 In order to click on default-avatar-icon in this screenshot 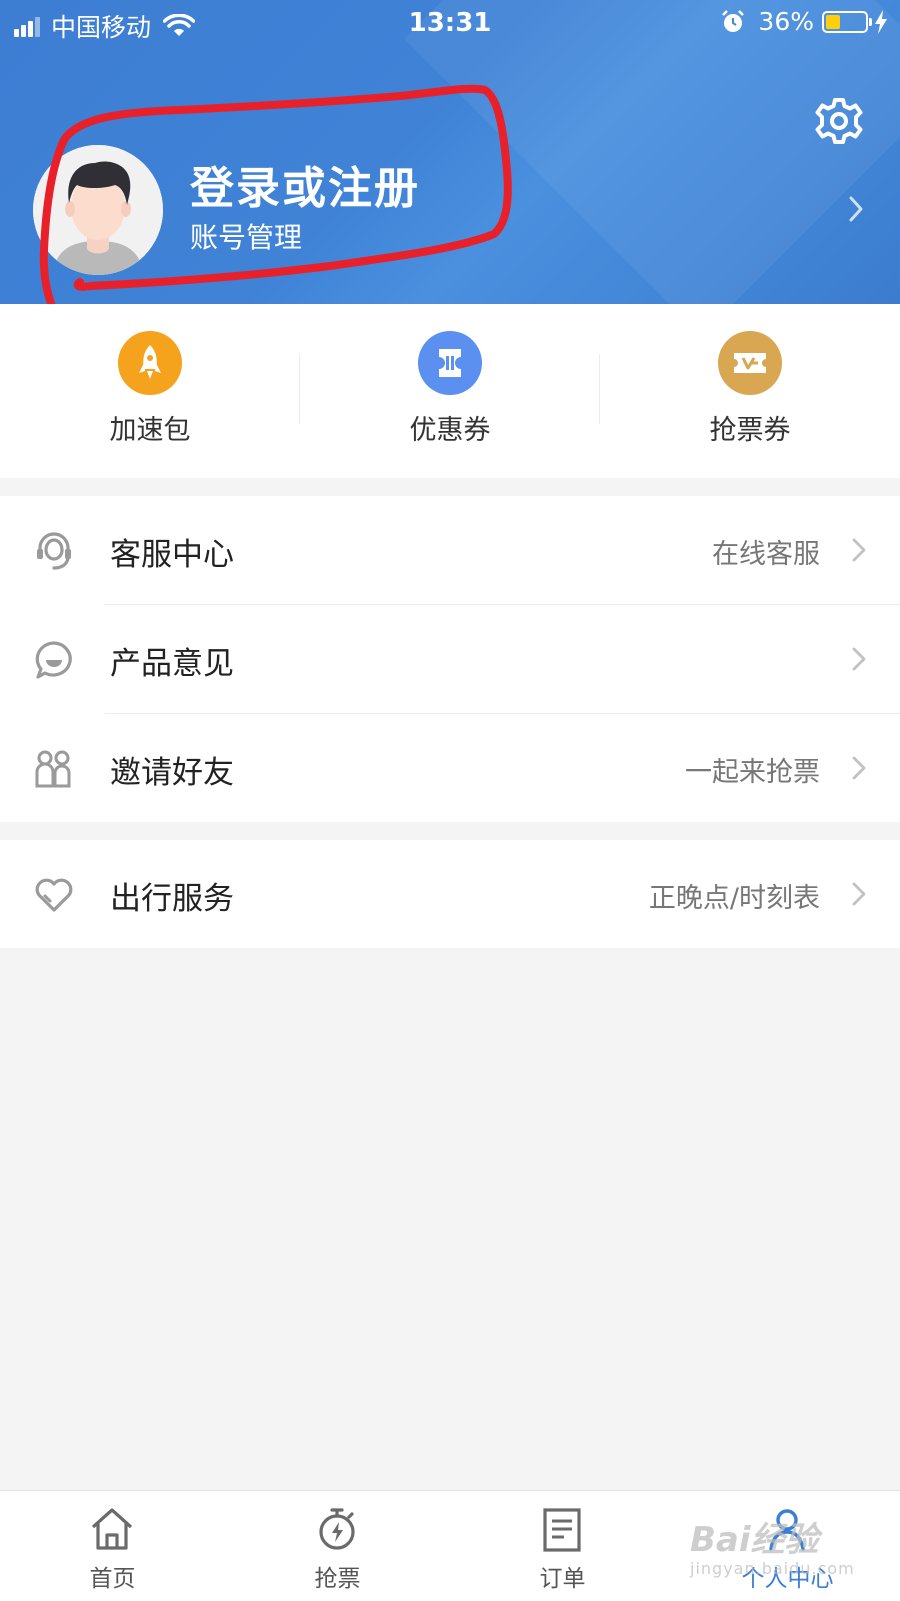, I will do `click(98, 210)`.